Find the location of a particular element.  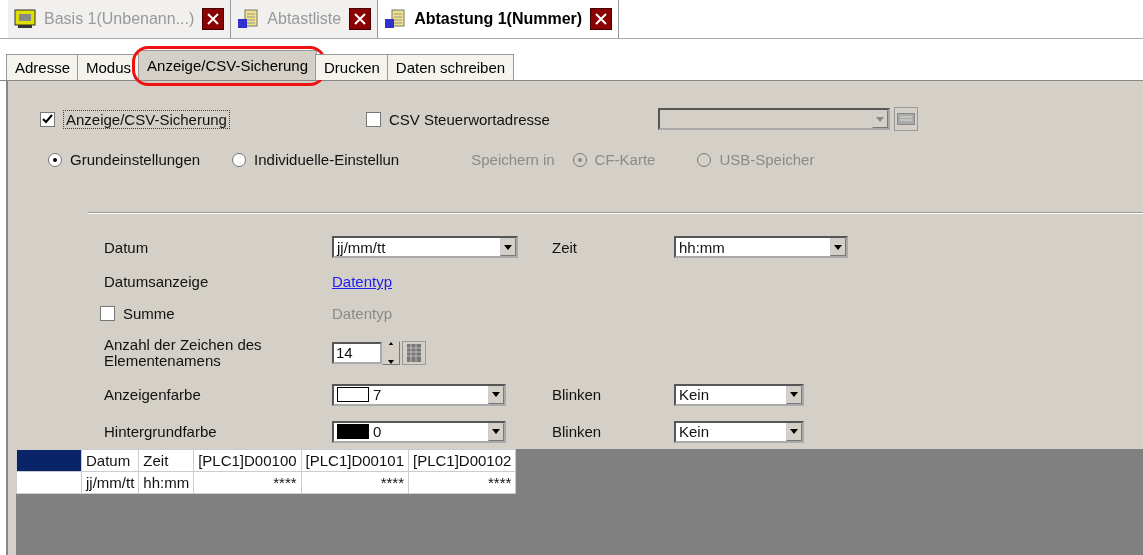

field-label: Zeit is located at coordinates (565, 247).